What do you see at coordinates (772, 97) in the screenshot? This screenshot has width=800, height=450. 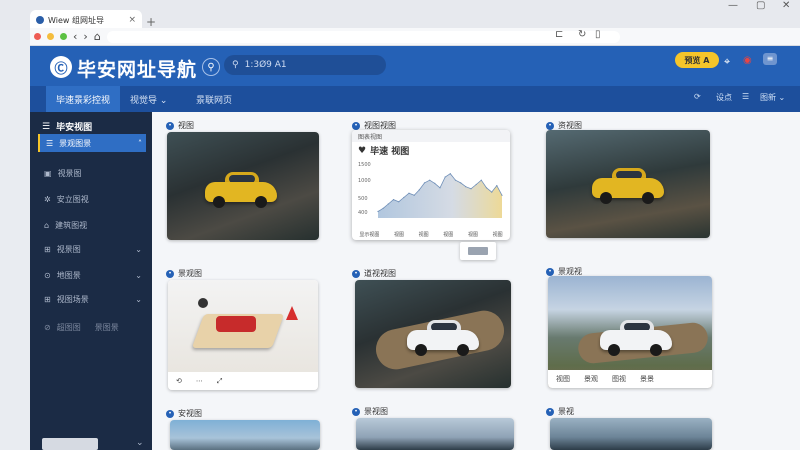 I see `nav-right-label-2: 图新 ⌄` at bounding box center [772, 97].